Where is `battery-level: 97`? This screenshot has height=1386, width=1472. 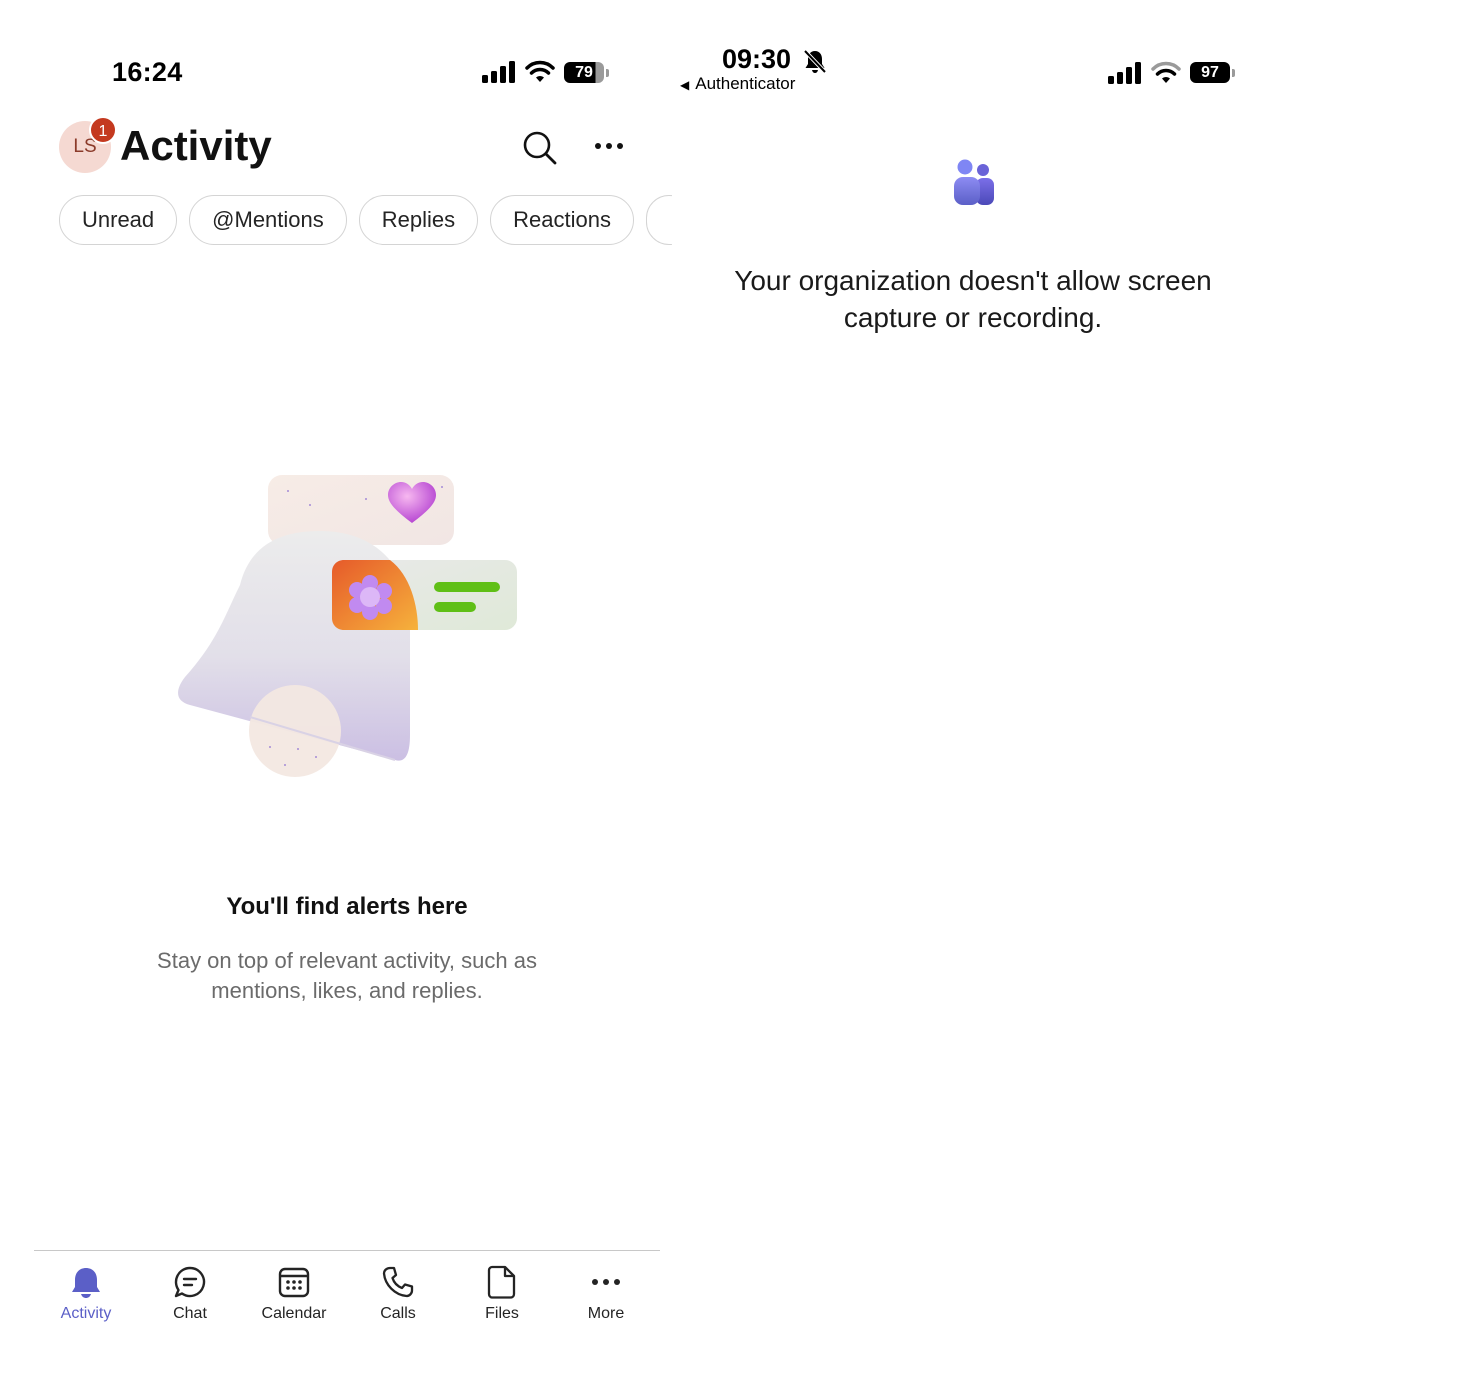
battery-level: 97 is located at coordinates (1210, 72).